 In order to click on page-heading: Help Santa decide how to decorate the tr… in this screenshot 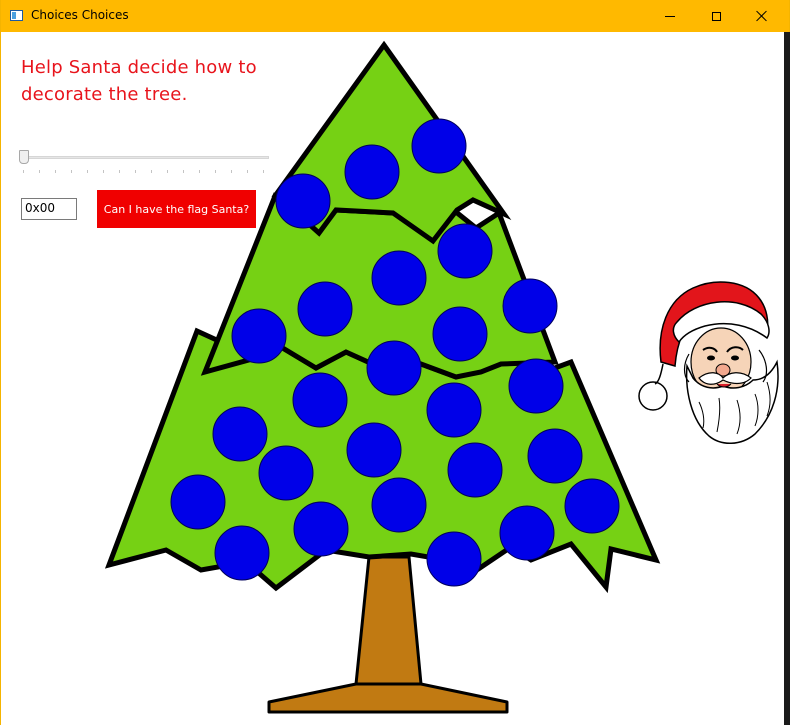, I will do `click(139, 81)`.